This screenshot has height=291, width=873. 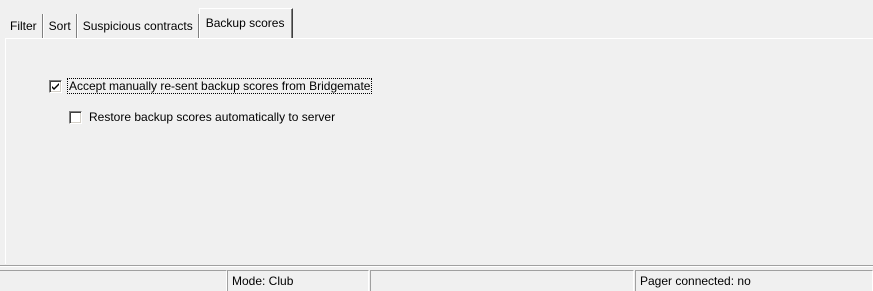 What do you see at coordinates (75, 117) in the screenshot?
I see `restore-backup-scores-checkbox` at bounding box center [75, 117].